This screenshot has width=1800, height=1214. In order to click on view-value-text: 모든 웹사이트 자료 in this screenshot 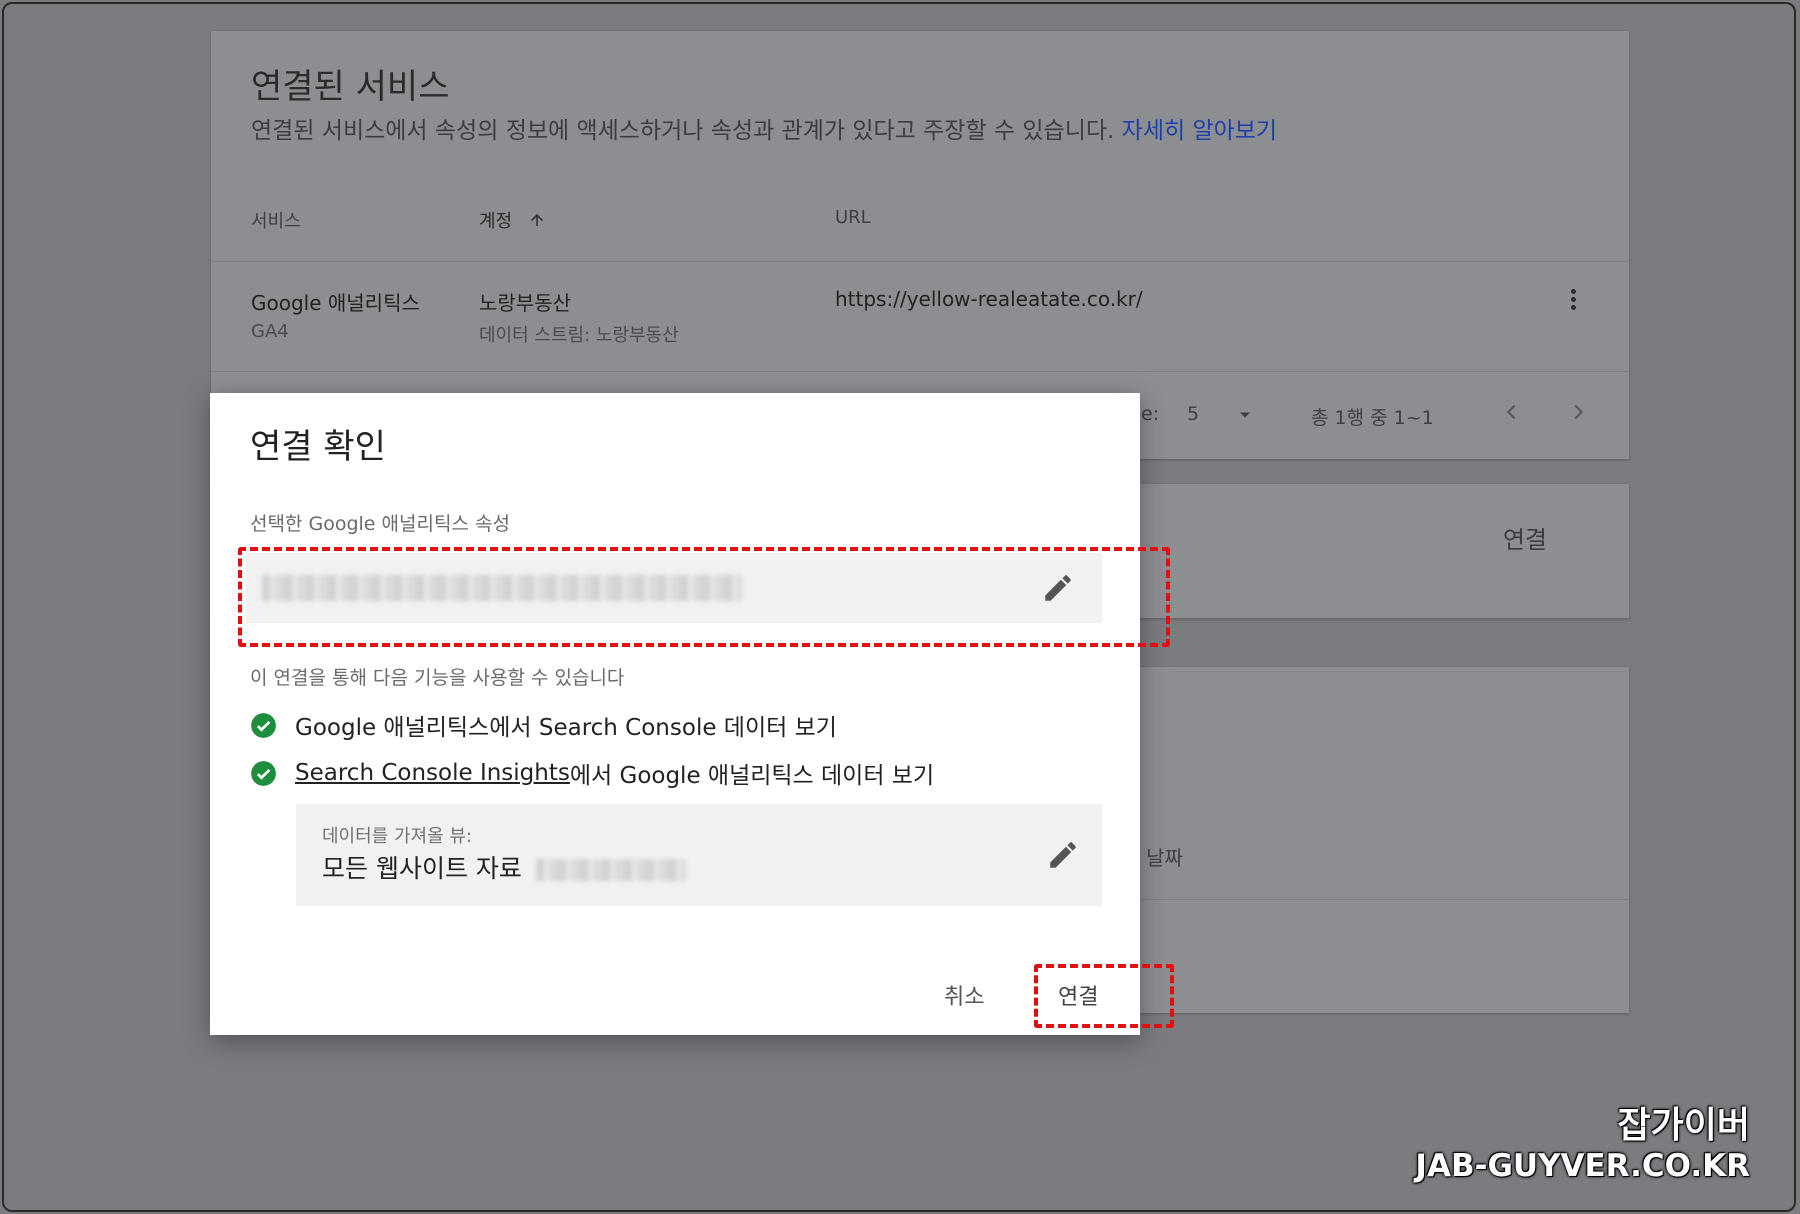, I will do `click(422, 868)`.